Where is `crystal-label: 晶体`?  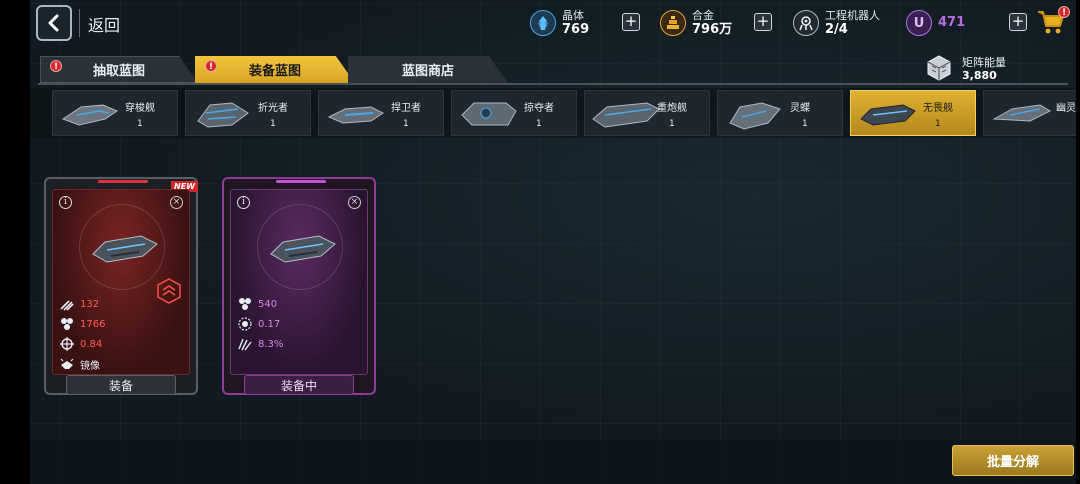
crystal-label: 晶体 is located at coordinates (573, 15).